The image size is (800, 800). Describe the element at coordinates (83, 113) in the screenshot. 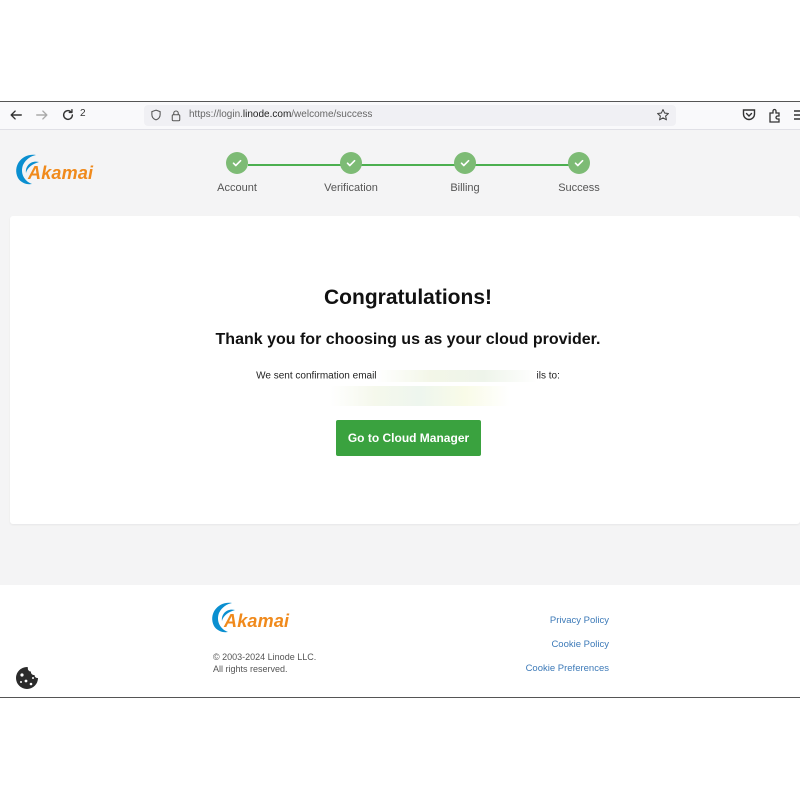

I see `reload-count: 2` at that location.